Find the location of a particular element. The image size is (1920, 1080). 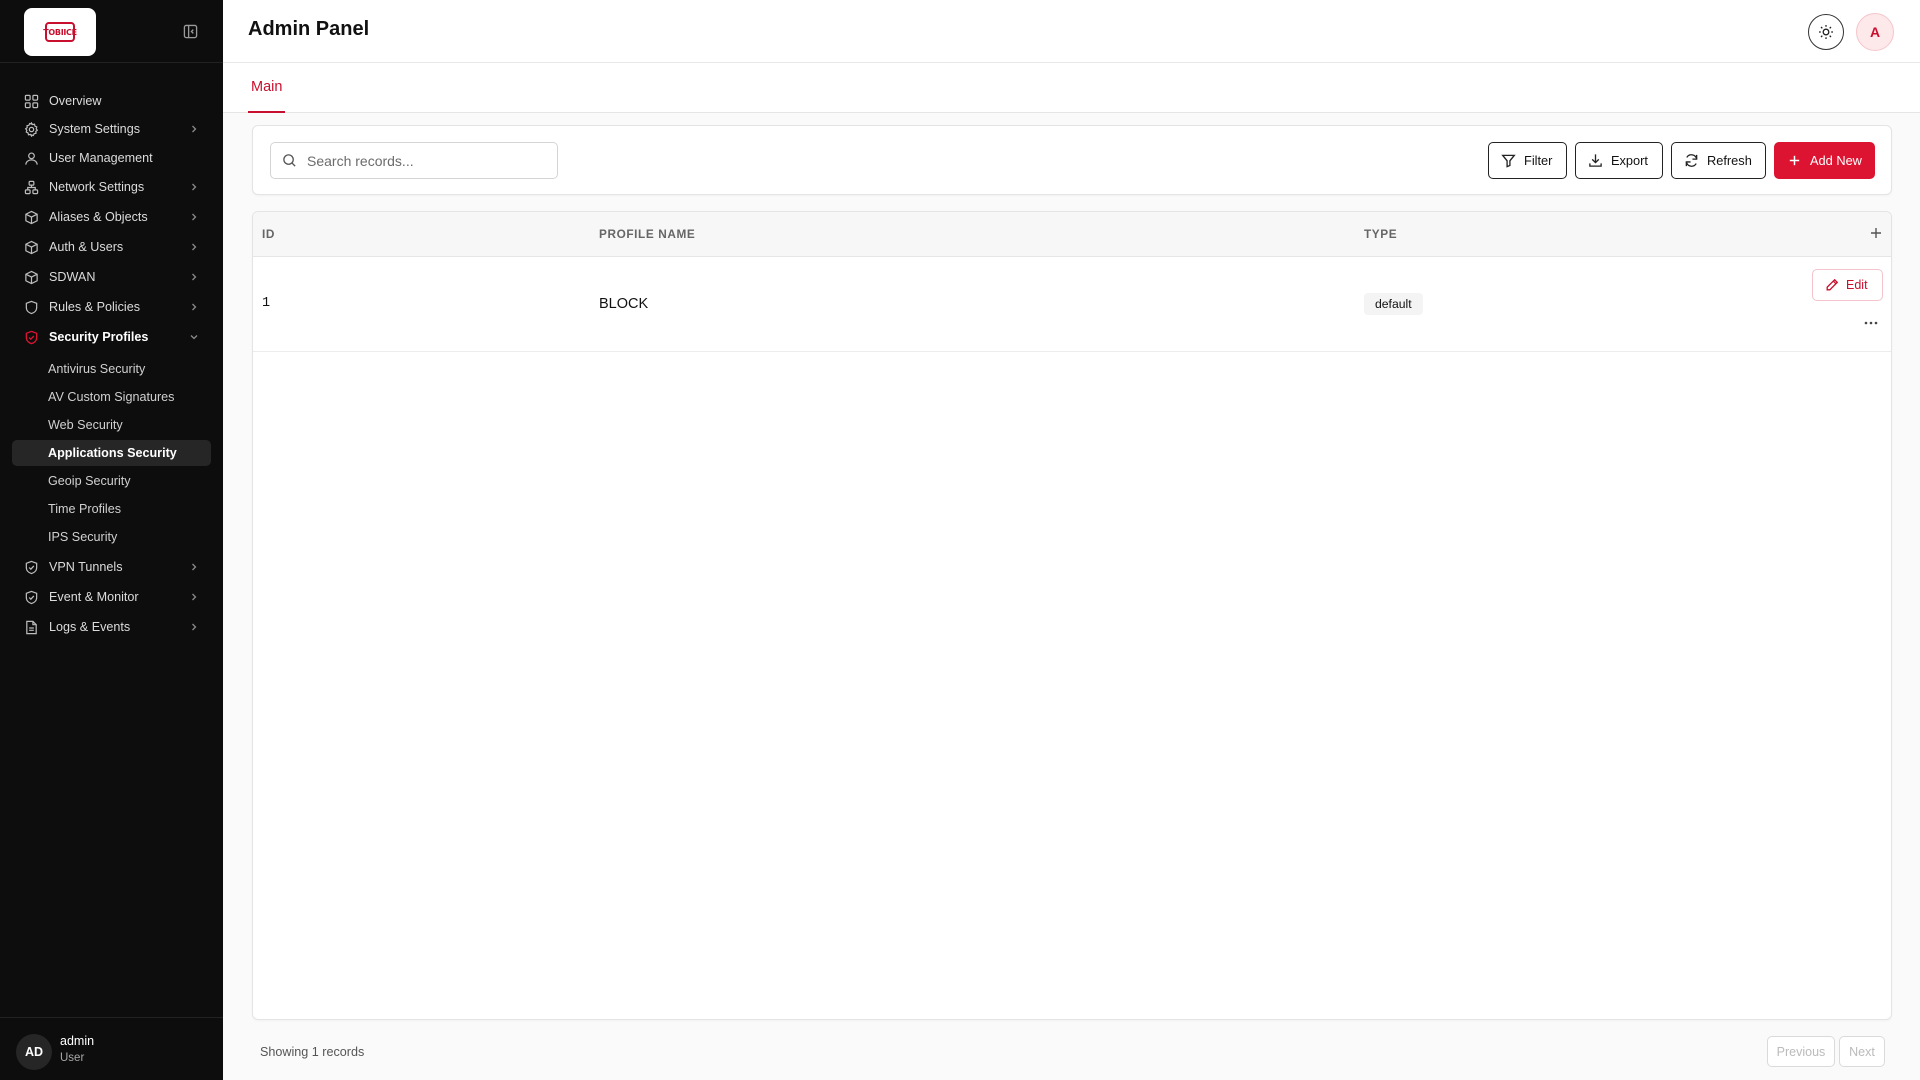

toolbar: Filter Export Refresh Add New is located at coordinates (1072, 160).